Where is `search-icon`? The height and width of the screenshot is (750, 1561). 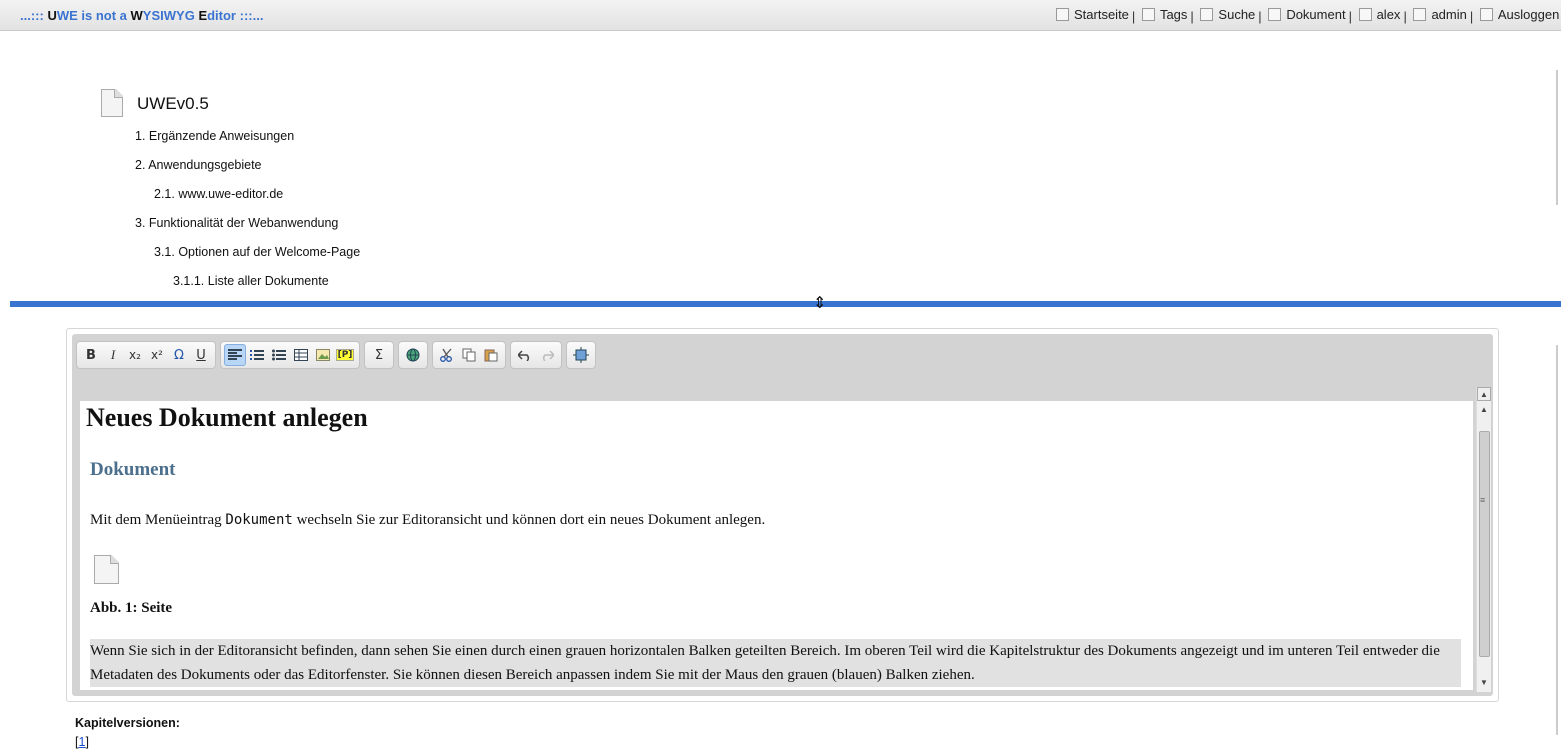
search-icon is located at coordinates (1207, 14).